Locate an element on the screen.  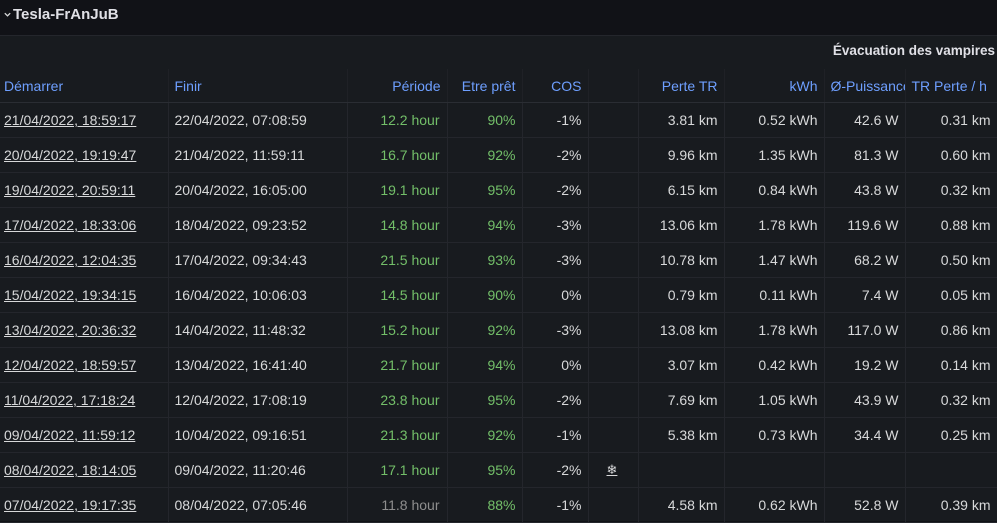
period-cell: 16.7 hour is located at coordinates (397, 155).